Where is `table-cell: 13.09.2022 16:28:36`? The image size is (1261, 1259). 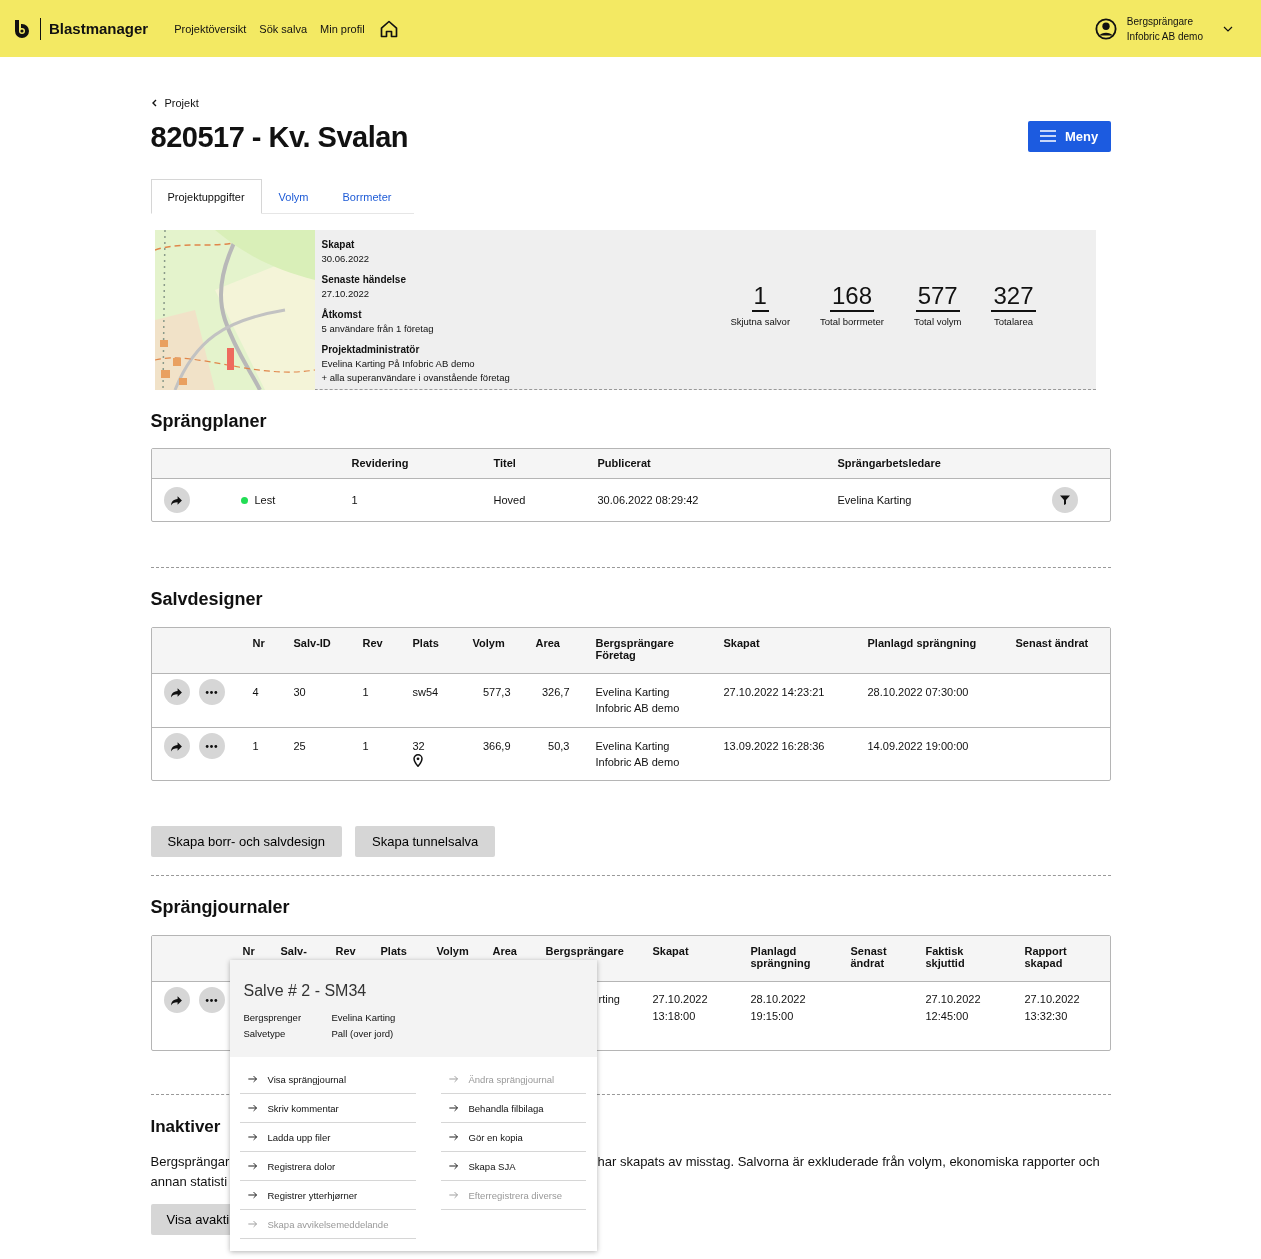 table-cell: 13.09.2022 16:28:36 is located at coordinates (774, 746).